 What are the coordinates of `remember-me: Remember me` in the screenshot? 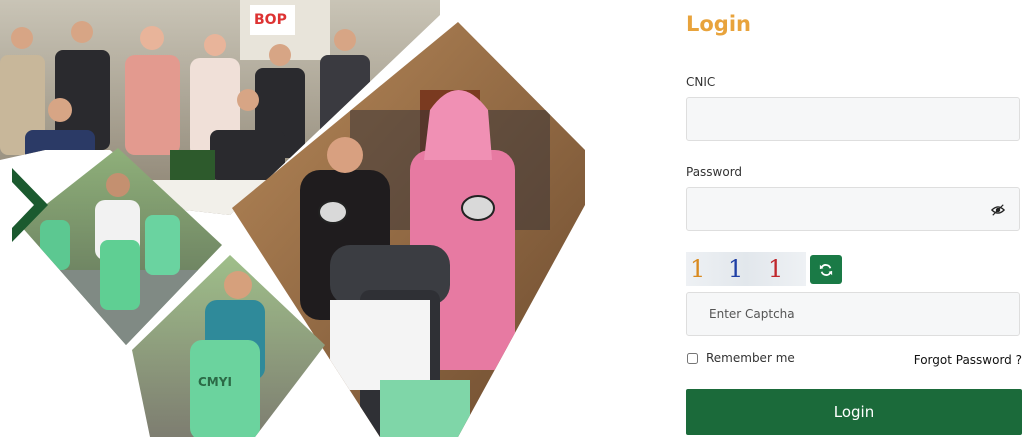 It's located at (740, 358).